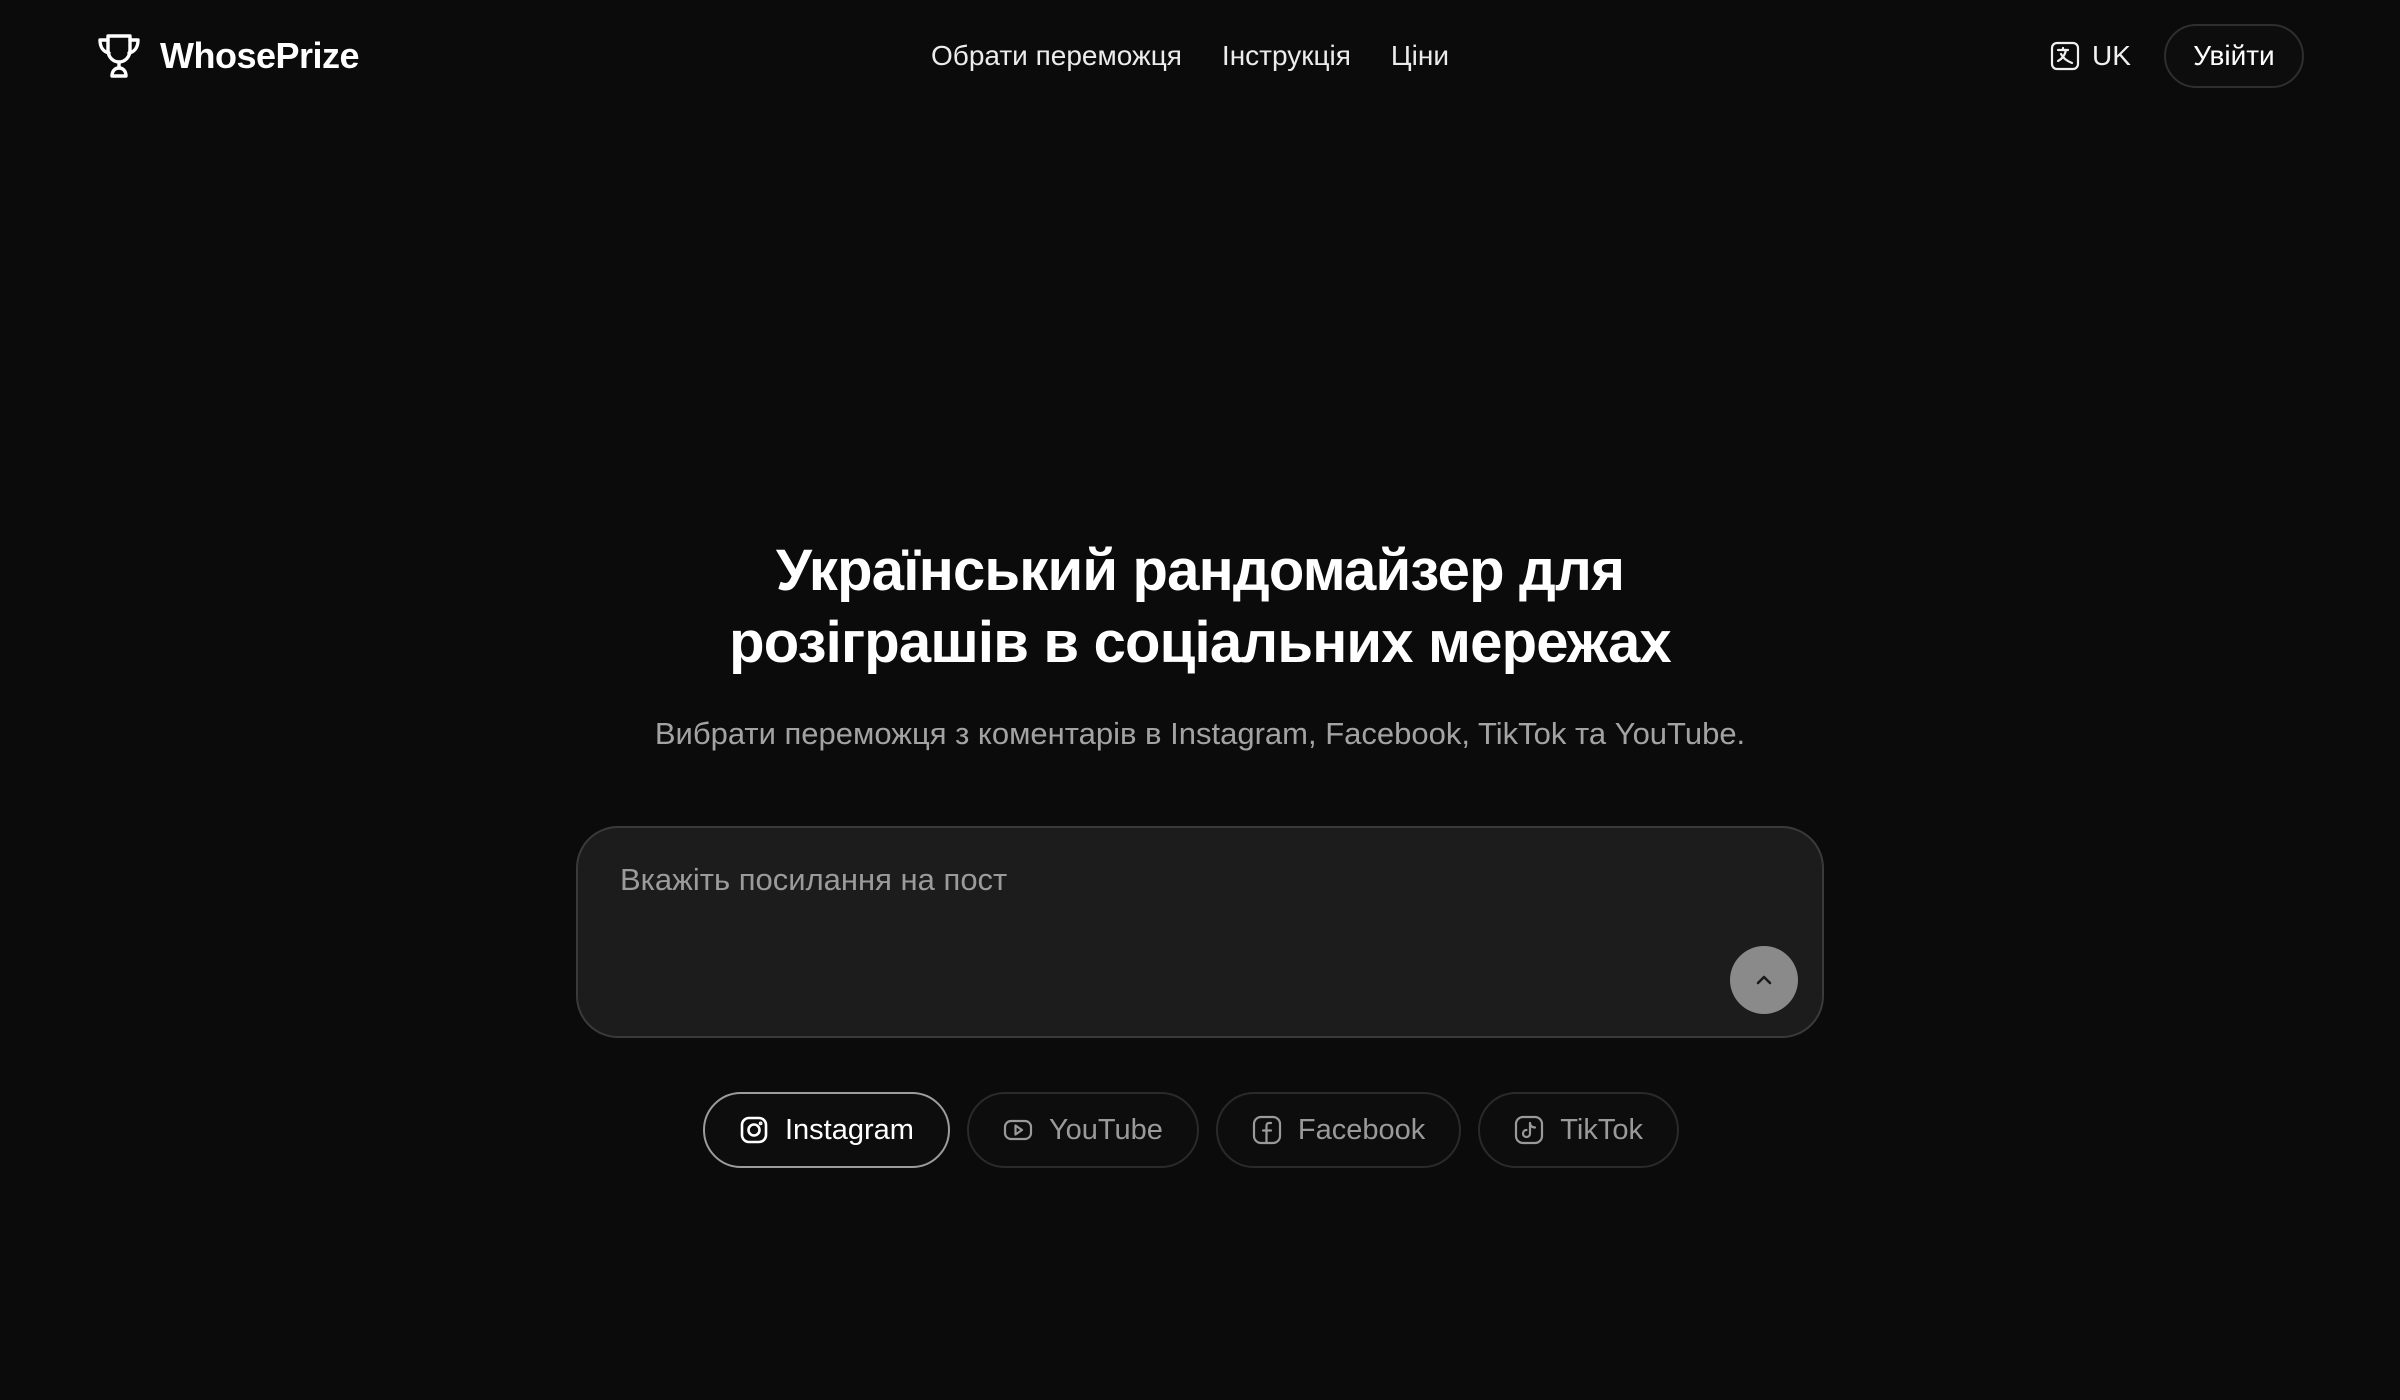  Describe the element at coordinates (849, 1129) in the screenshot. I see `platform-chip-label: Instagram` at that location.